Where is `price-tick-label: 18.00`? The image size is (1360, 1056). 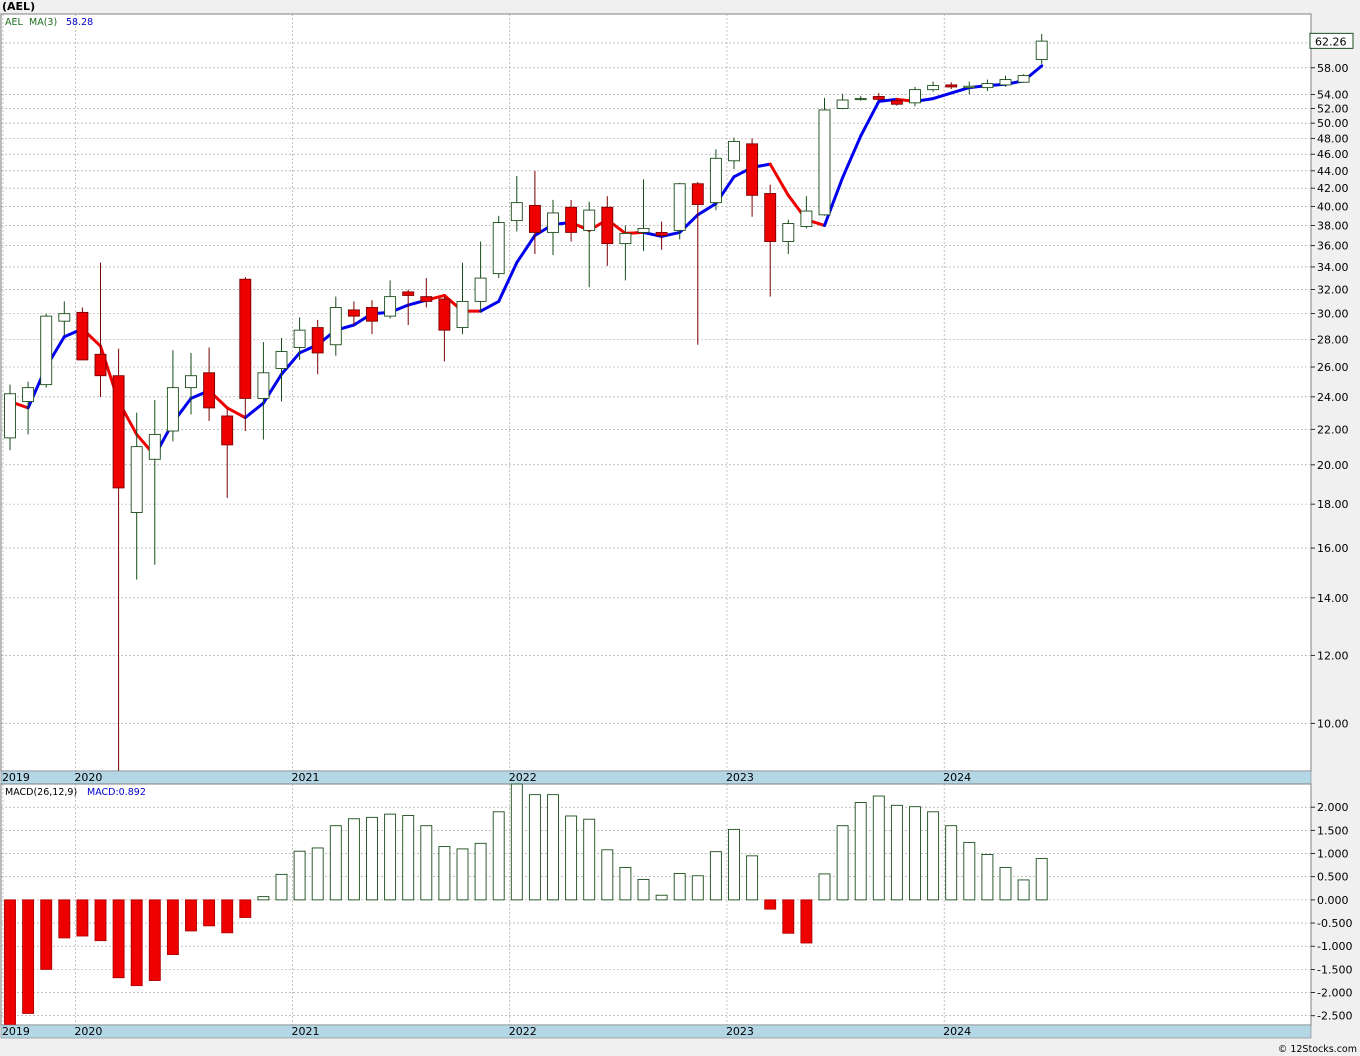 price-tick-label: 18.00 is located at coordinates (1333, 504).